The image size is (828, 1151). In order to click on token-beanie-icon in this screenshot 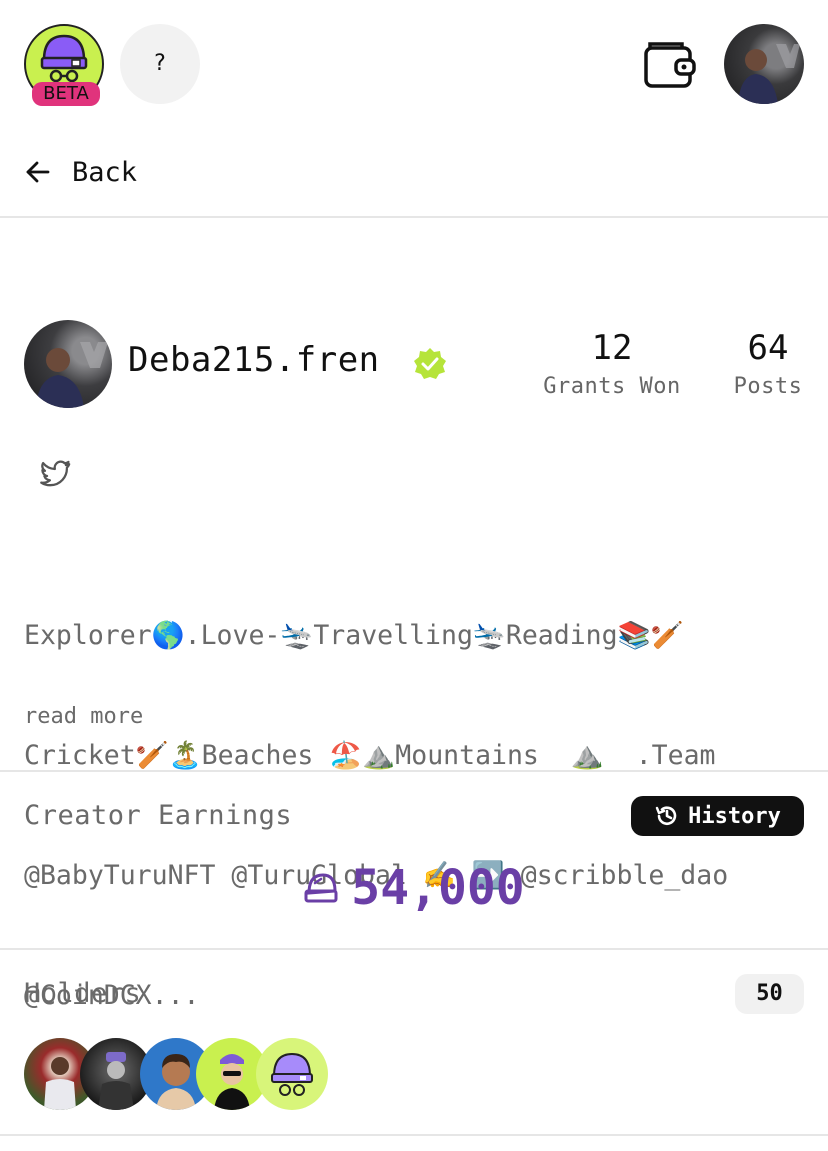, I will do `click(321, 888)`.